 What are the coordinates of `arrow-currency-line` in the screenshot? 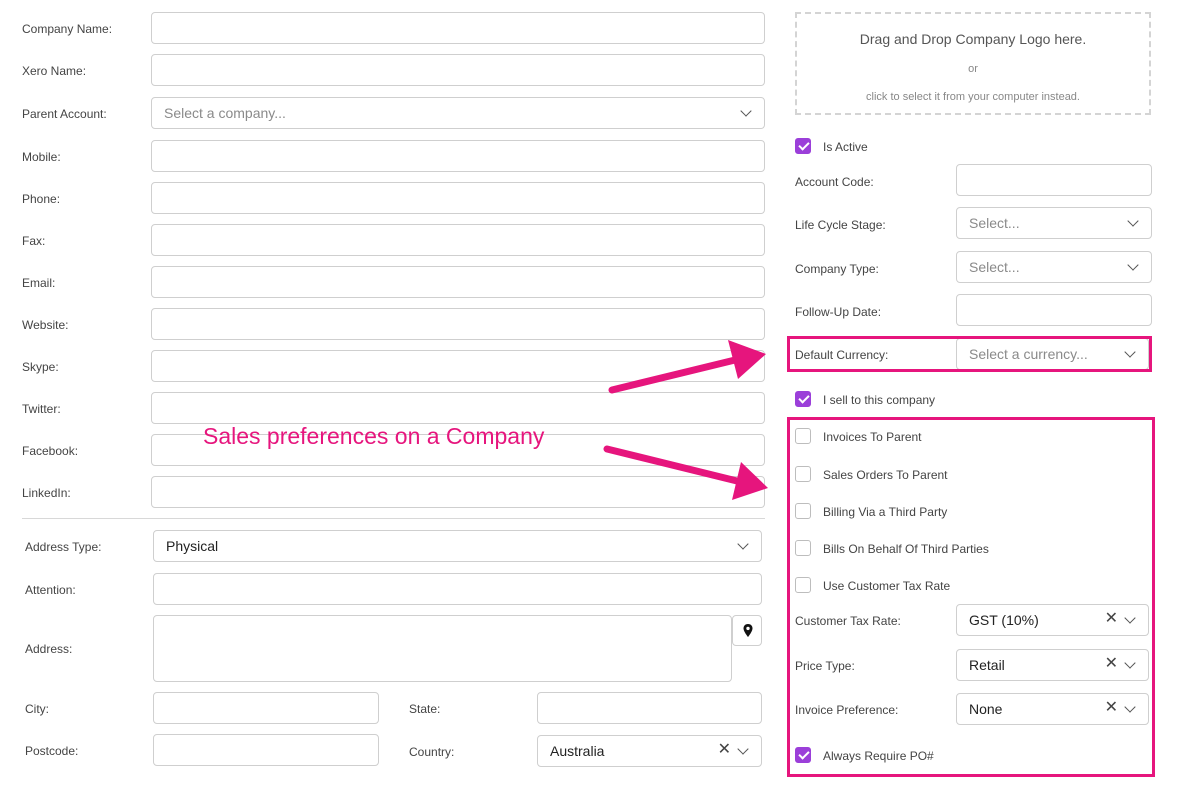 It's located at (673, 375).